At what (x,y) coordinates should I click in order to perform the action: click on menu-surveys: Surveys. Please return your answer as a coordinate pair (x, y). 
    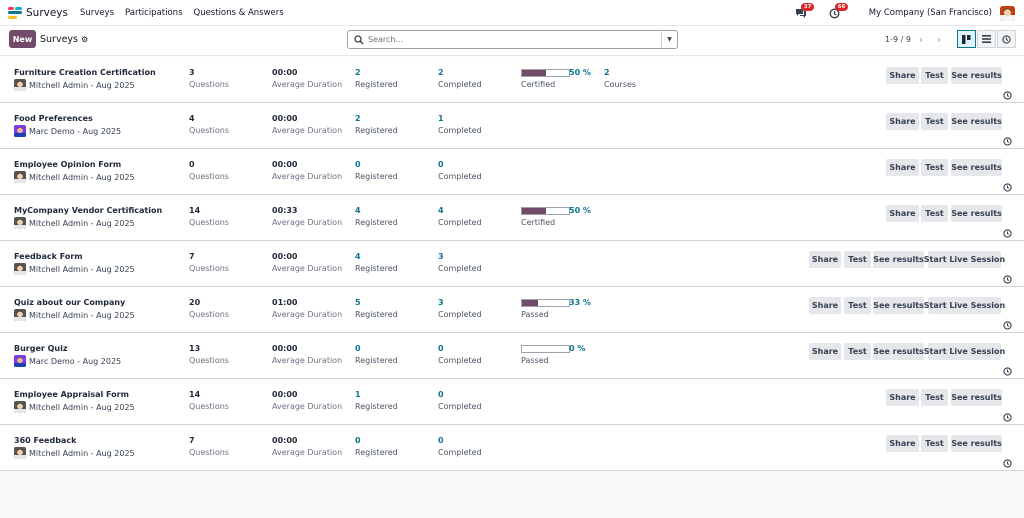
    Looking at the image, I should click on (97, 13).